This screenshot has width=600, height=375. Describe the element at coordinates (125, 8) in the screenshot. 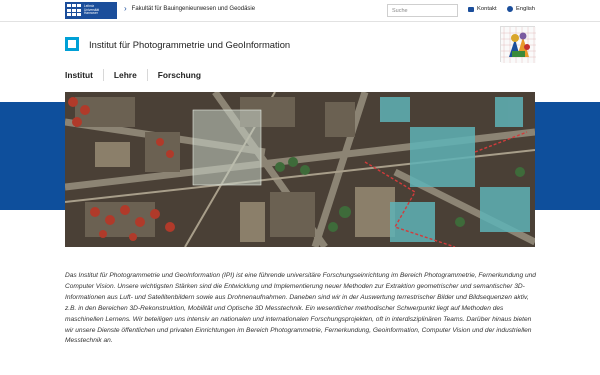

I see `chevron-right-icon: ›` at that location.